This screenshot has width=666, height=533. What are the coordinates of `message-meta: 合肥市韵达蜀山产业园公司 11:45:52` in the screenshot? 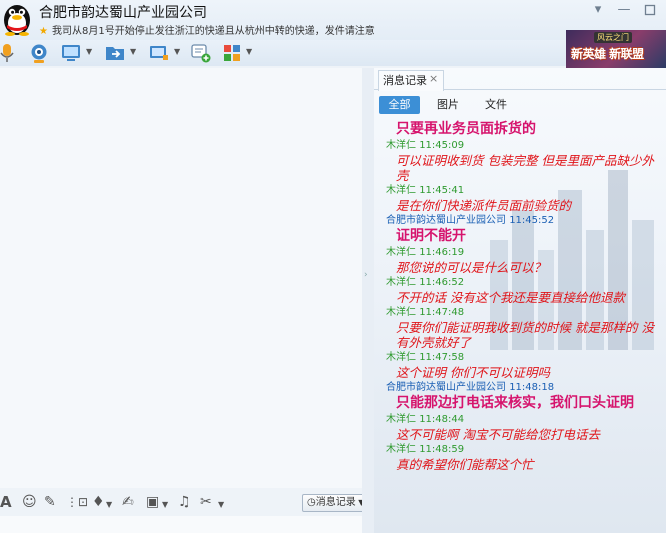 It's located at (524, 221).